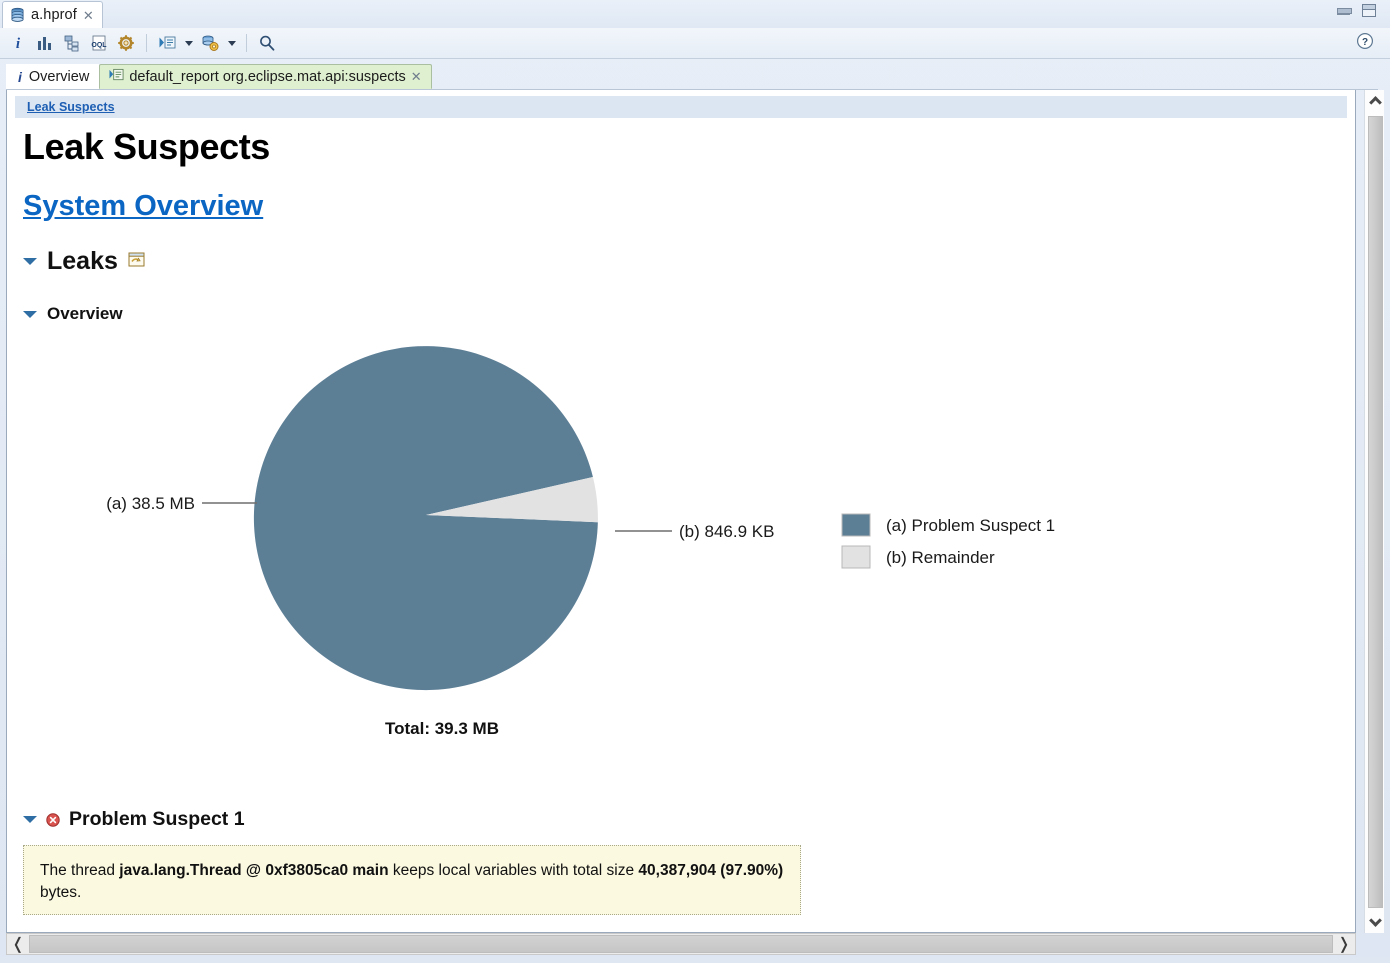 Image resolution: width=1390 pixels, height=963 pixels. Describe the element at coordinates (53, 819) in the screenshot. I see `error-icon` at that location.